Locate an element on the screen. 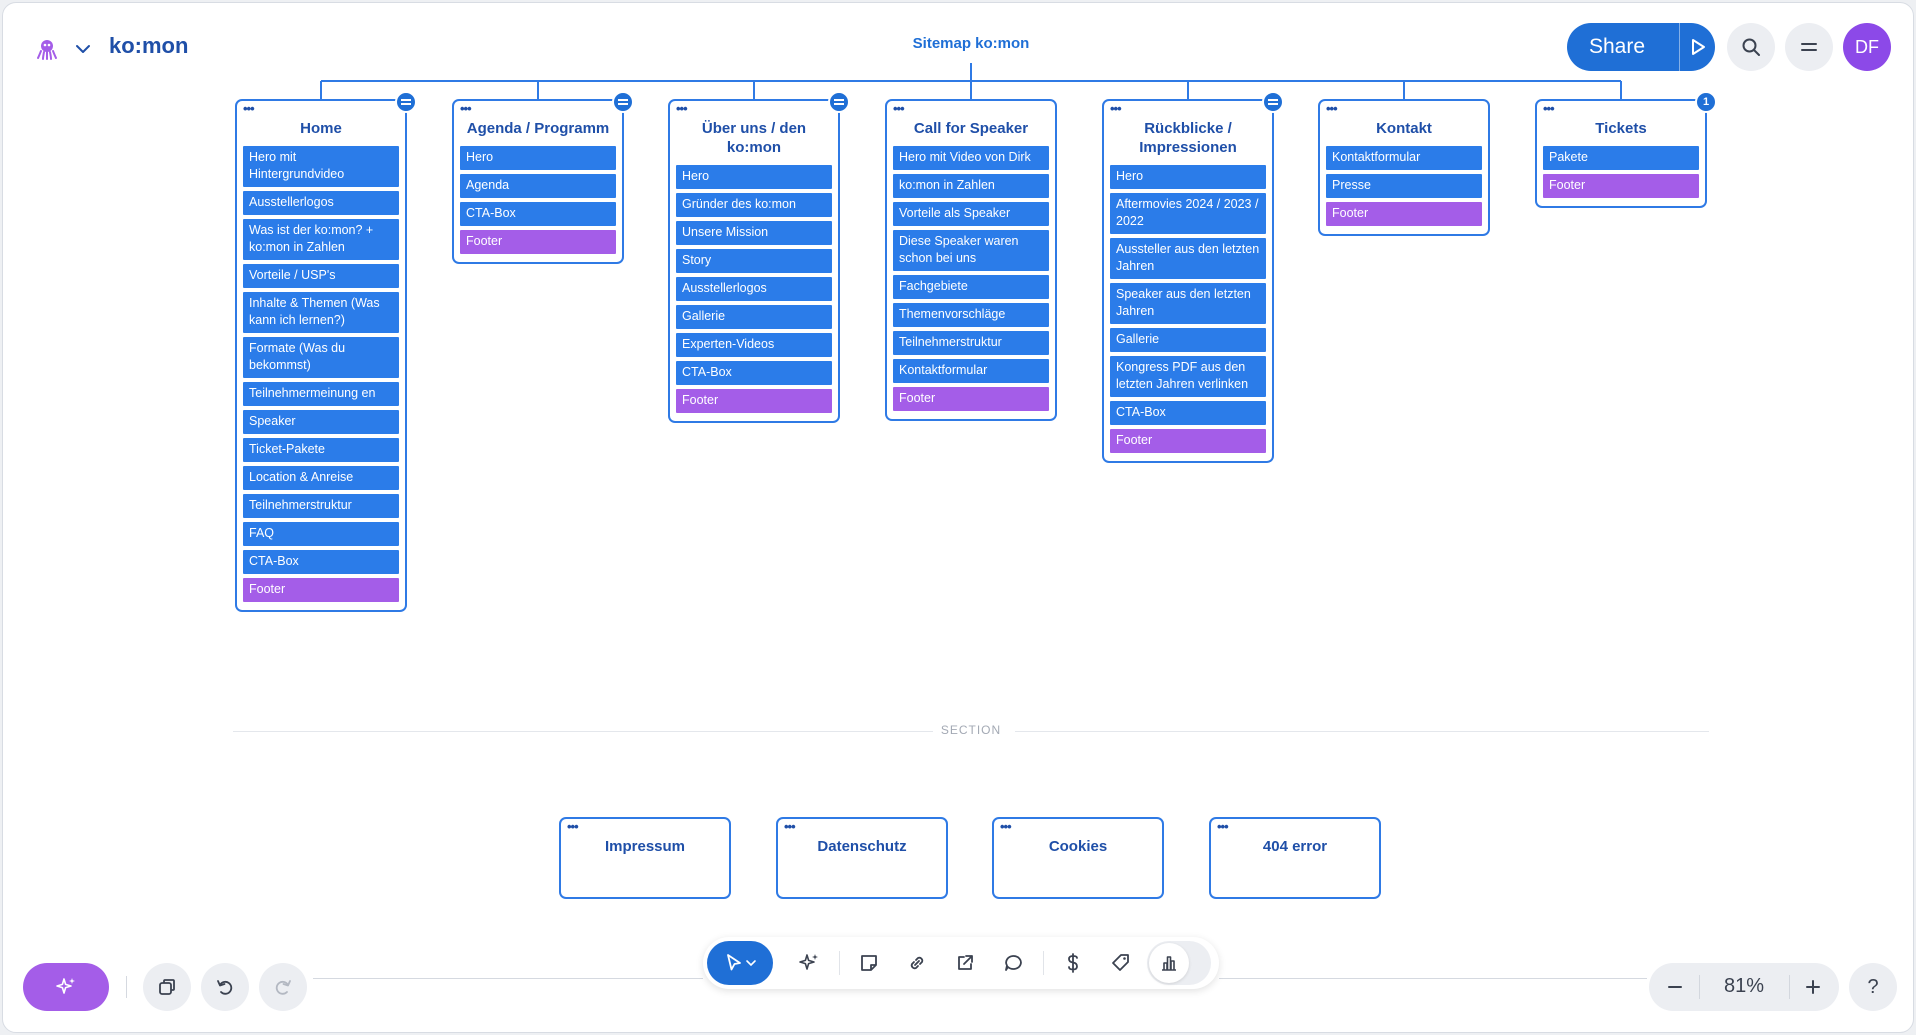  section-block: Story is located at coordinates (754, 261).